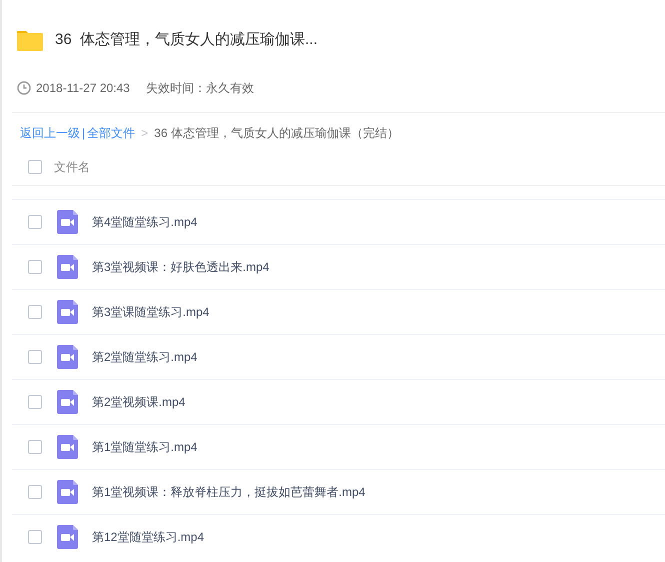 The width and height of the screenshot is (665, 562). Describe the element at coordinates (148, 537) in the screenshot. I see `file-name: 第12堂随堂练习.mp4` at that location.